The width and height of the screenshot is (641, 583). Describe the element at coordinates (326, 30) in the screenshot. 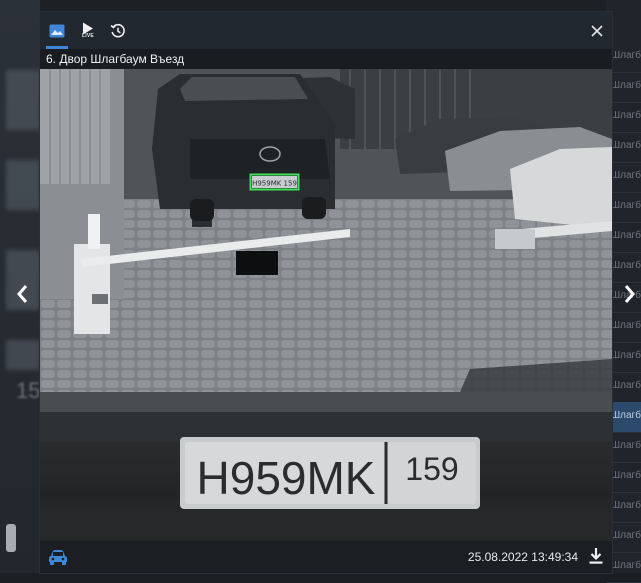

I see `modal-titlebar: LIVE` at that location.